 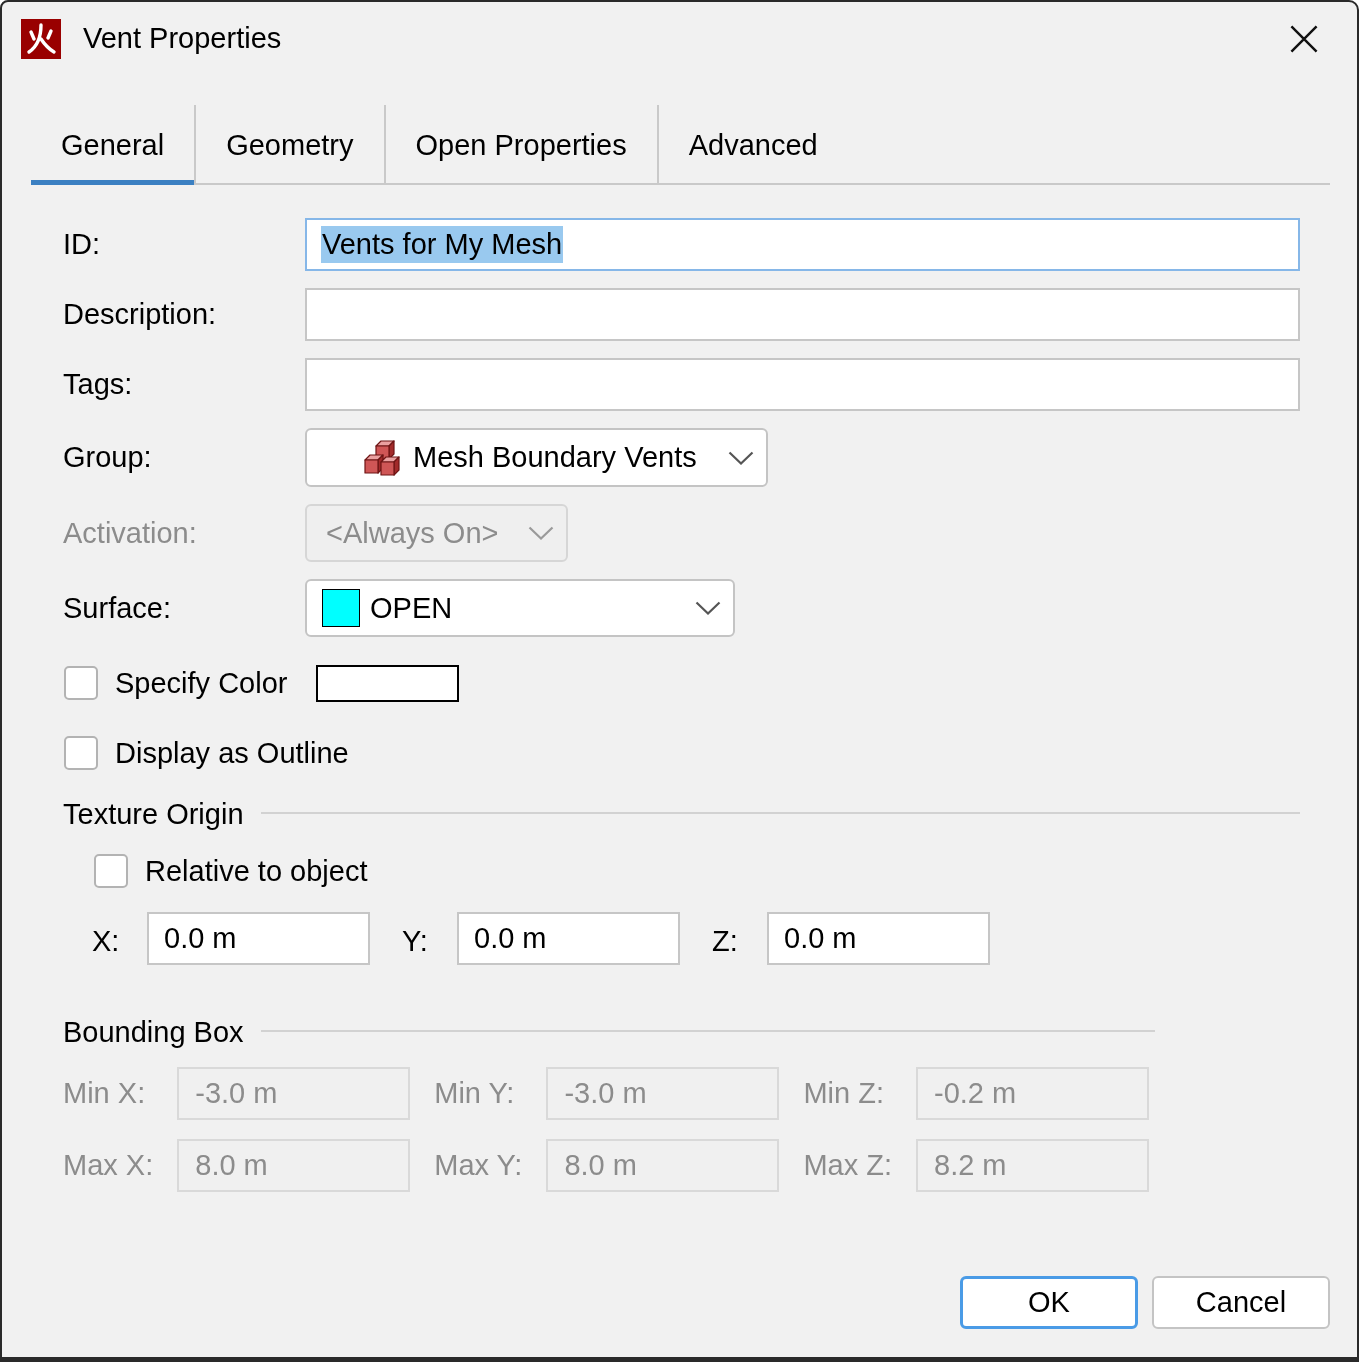 I want to click on cubes-icon, so click(x=382, y=457).